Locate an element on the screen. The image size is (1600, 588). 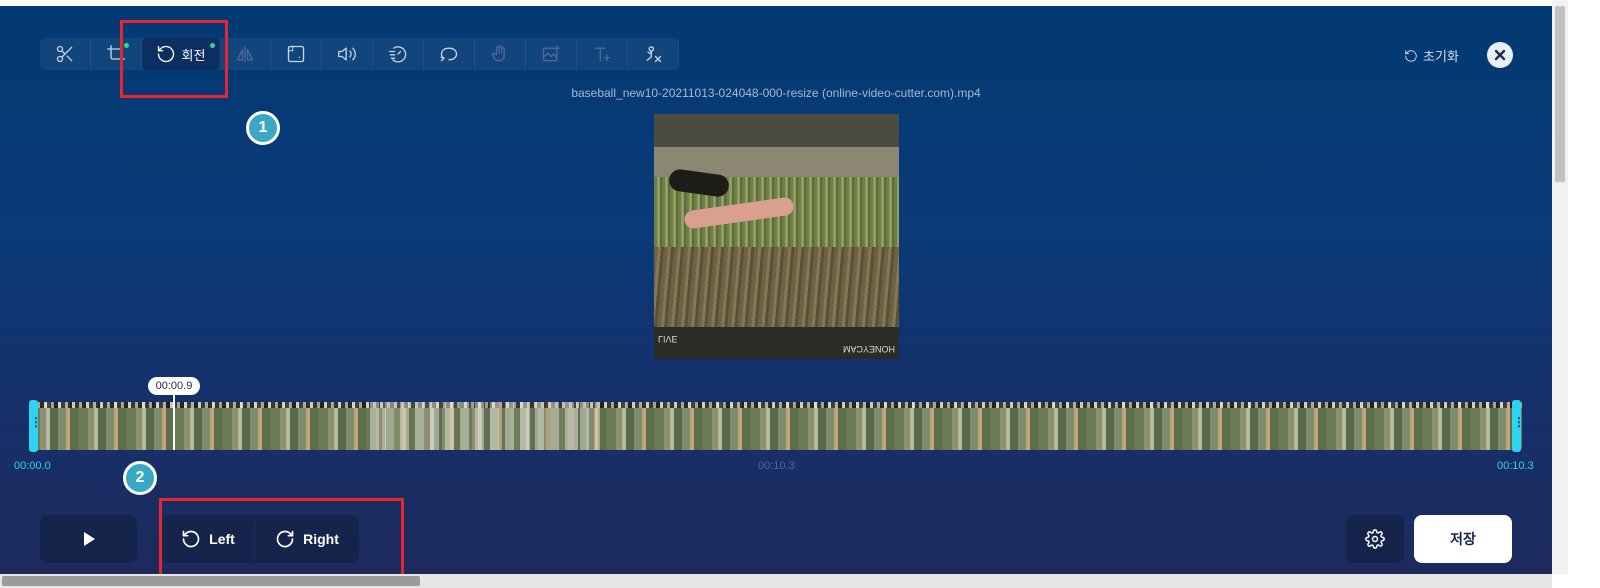
trim-start-handle is located at coordinates (35, 426).